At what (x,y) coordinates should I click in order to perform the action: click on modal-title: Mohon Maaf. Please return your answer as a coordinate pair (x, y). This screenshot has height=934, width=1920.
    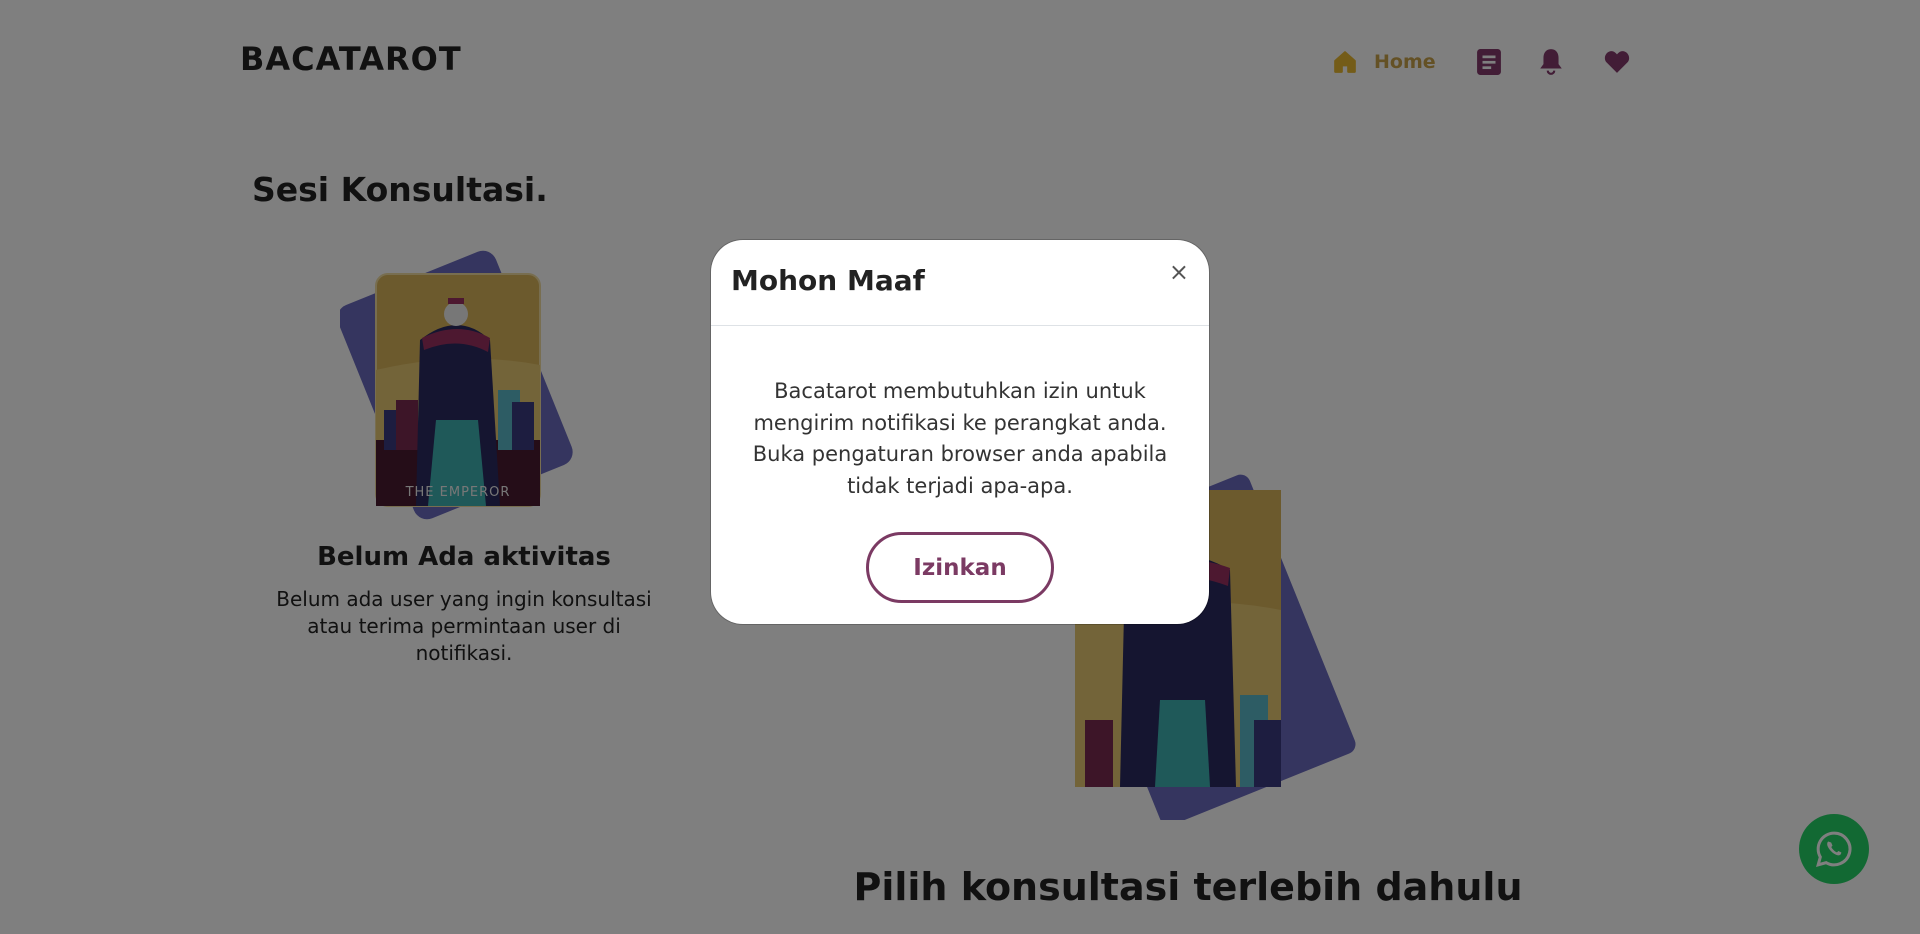
    Looking at the image, I should click on (828, 280).